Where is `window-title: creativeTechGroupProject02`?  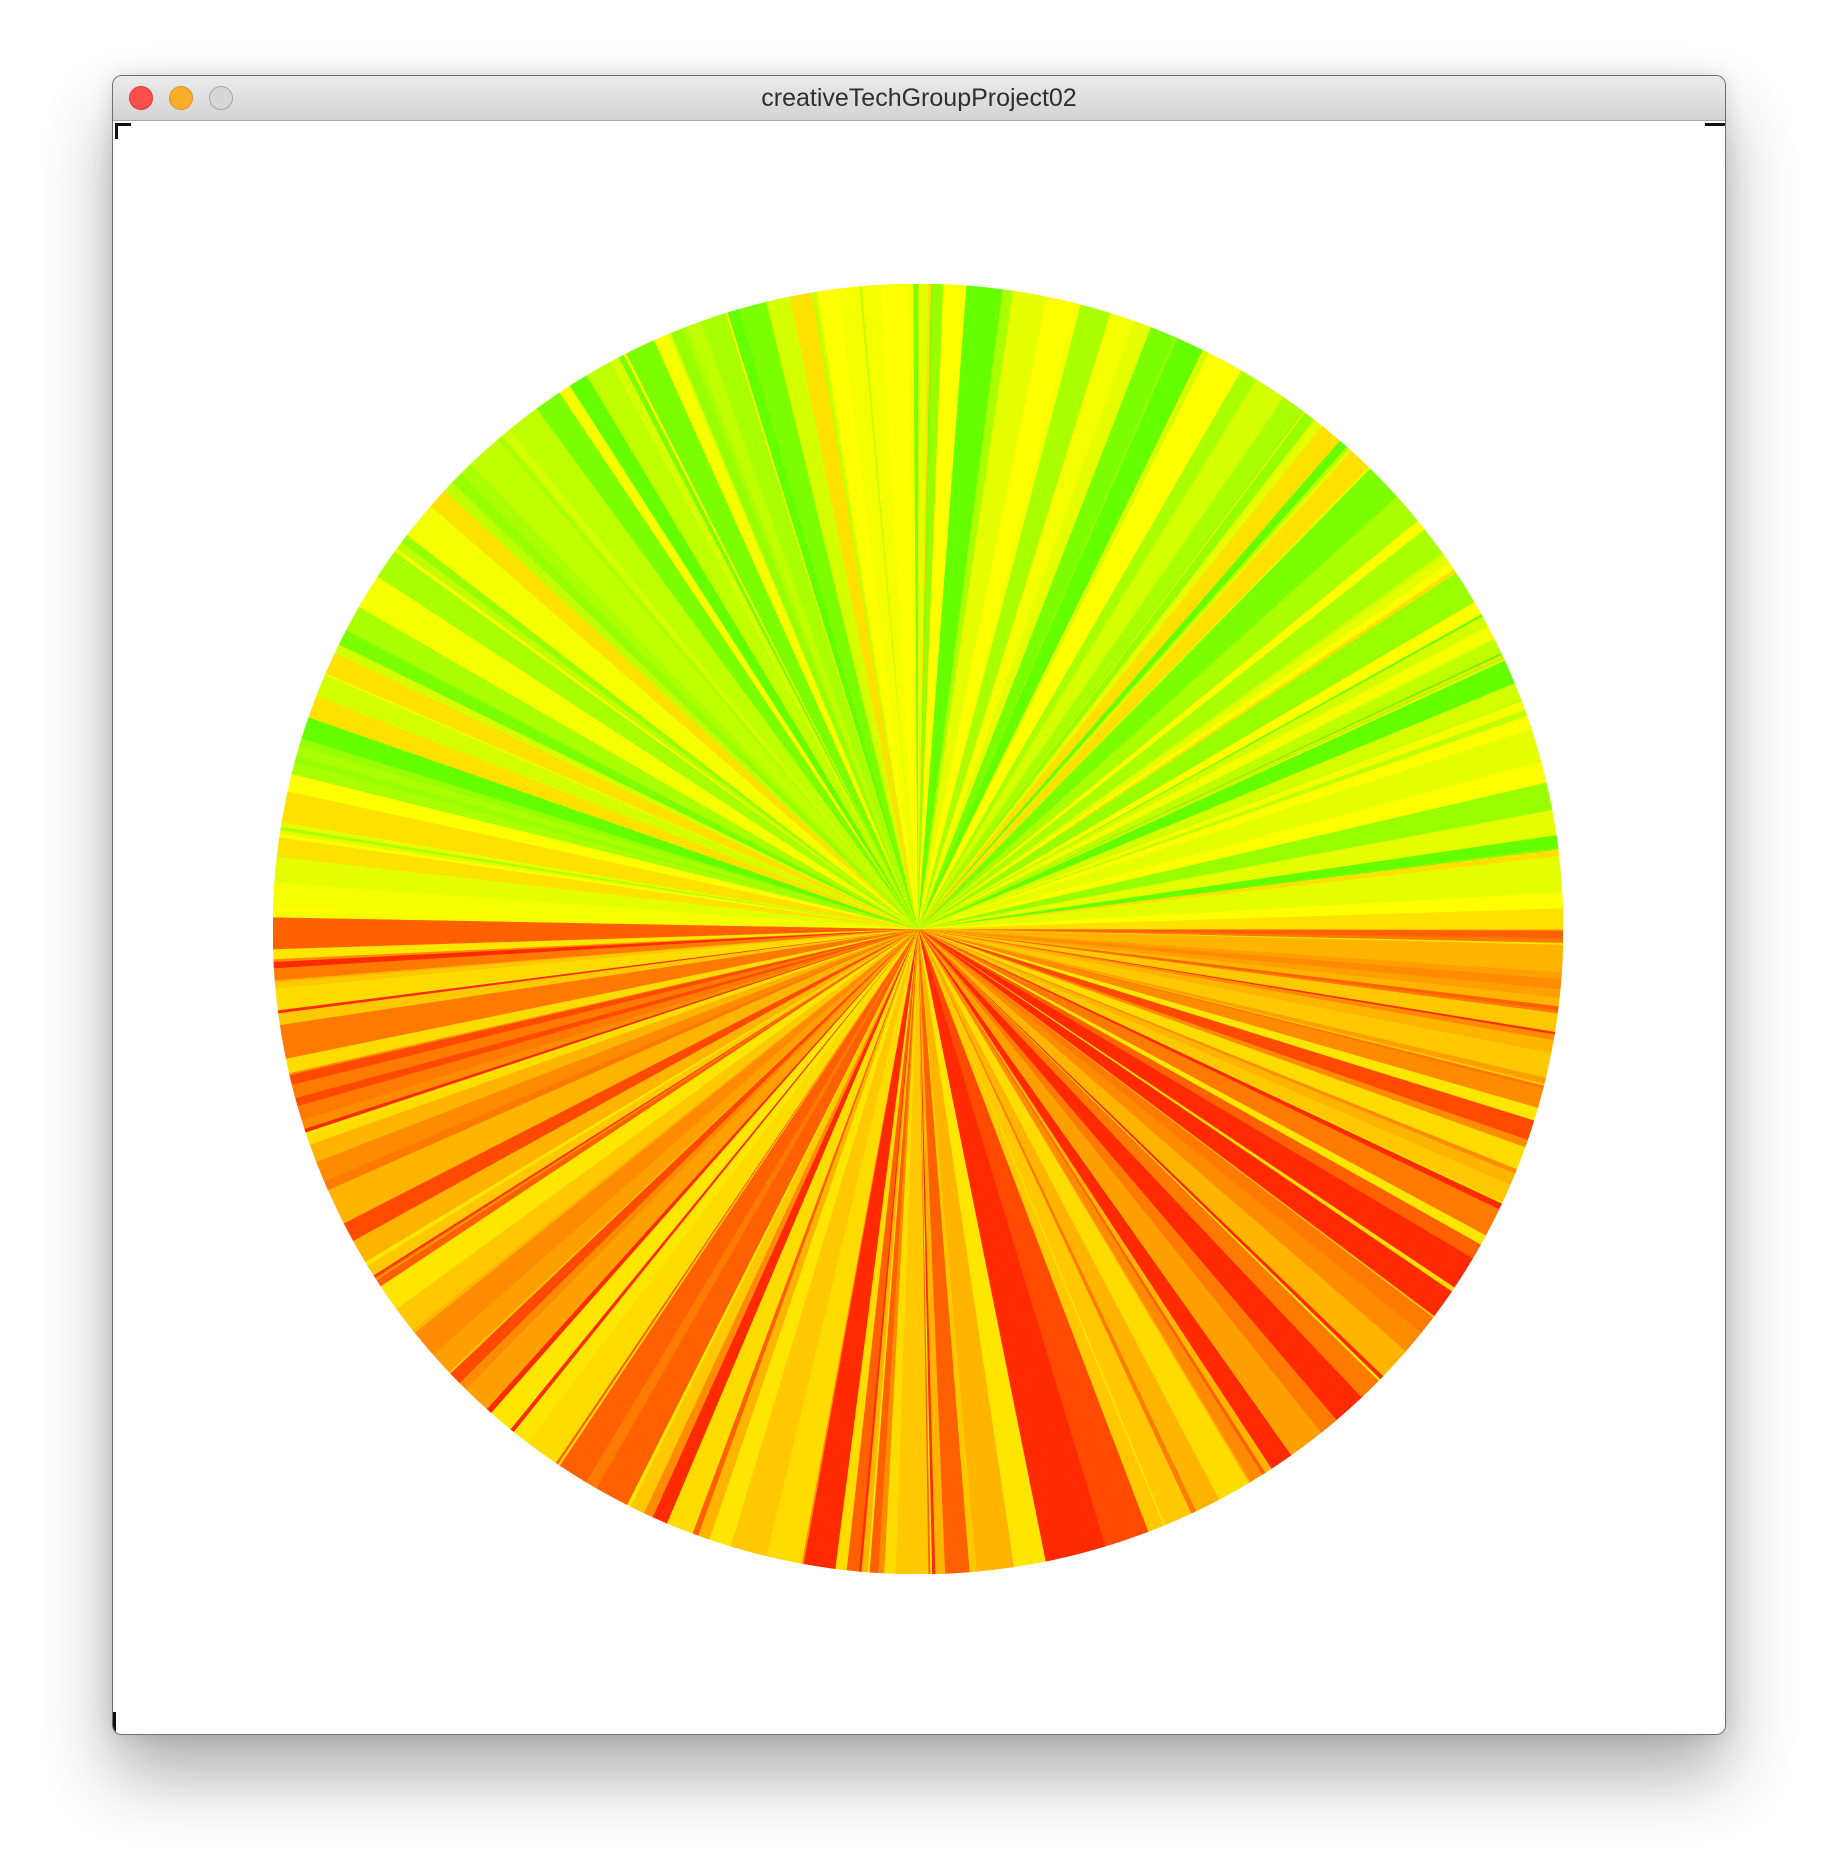
window-title: creativeTechGroupProject02 is located at coordinates (919, 98).